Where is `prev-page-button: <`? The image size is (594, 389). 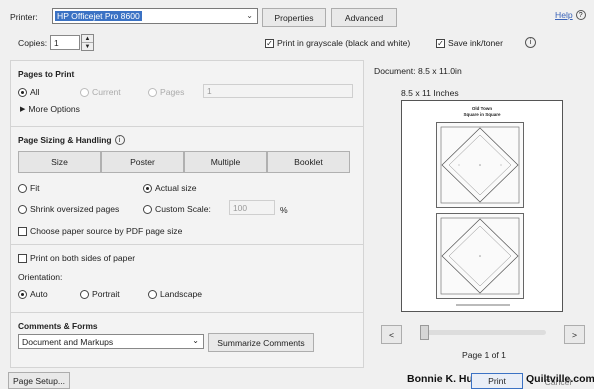
prev-page-button: < is located at coordinates (391, 334).